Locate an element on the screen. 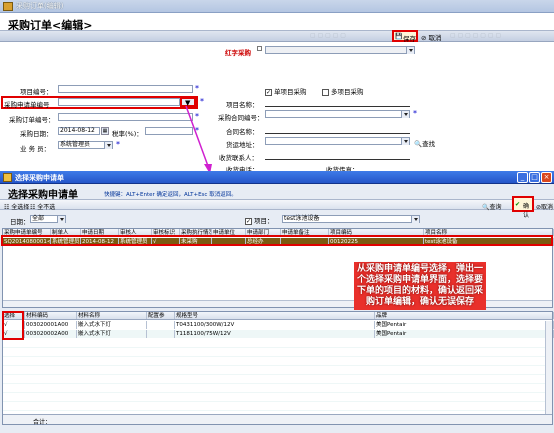 Image resolution: width=554 pixels, height=433 pixels. staff-label: 业 务 员： is located at coordinates (35, 149).